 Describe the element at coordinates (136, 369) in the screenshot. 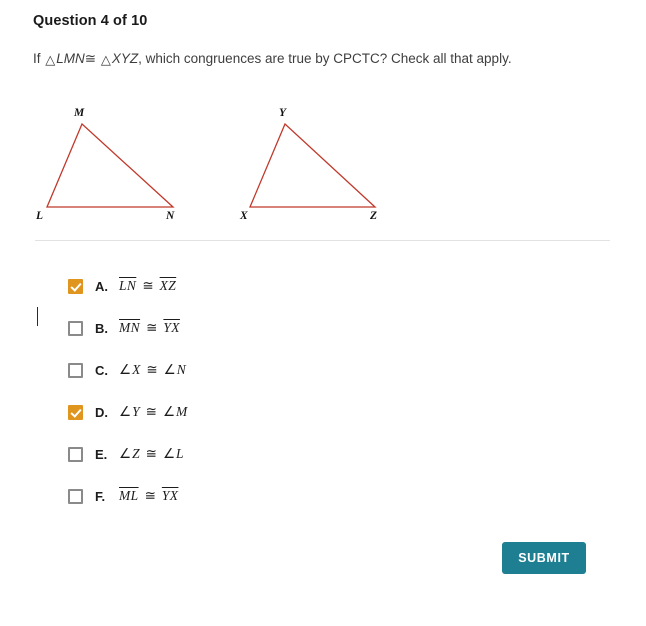

I see `angle-left: X` at that location.